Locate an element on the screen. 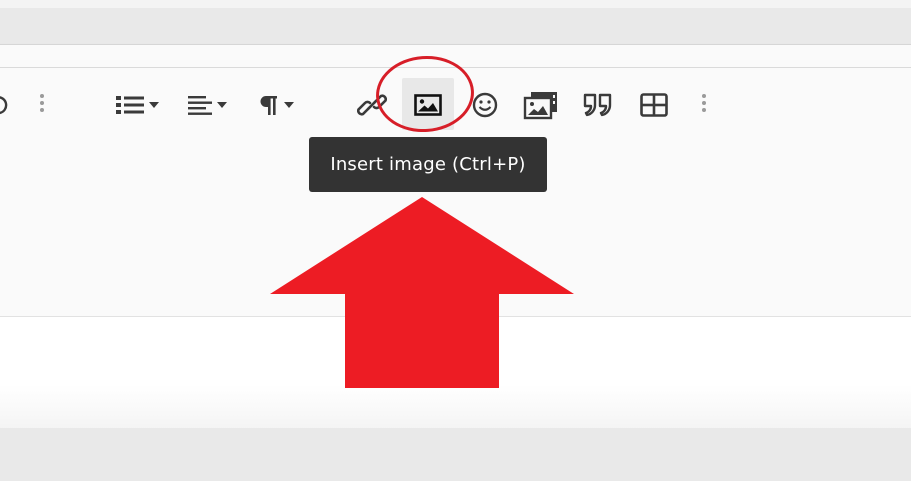 The width and height of the screenshot is (911, 481). emoticons-button is located at coordinates (485, 105).